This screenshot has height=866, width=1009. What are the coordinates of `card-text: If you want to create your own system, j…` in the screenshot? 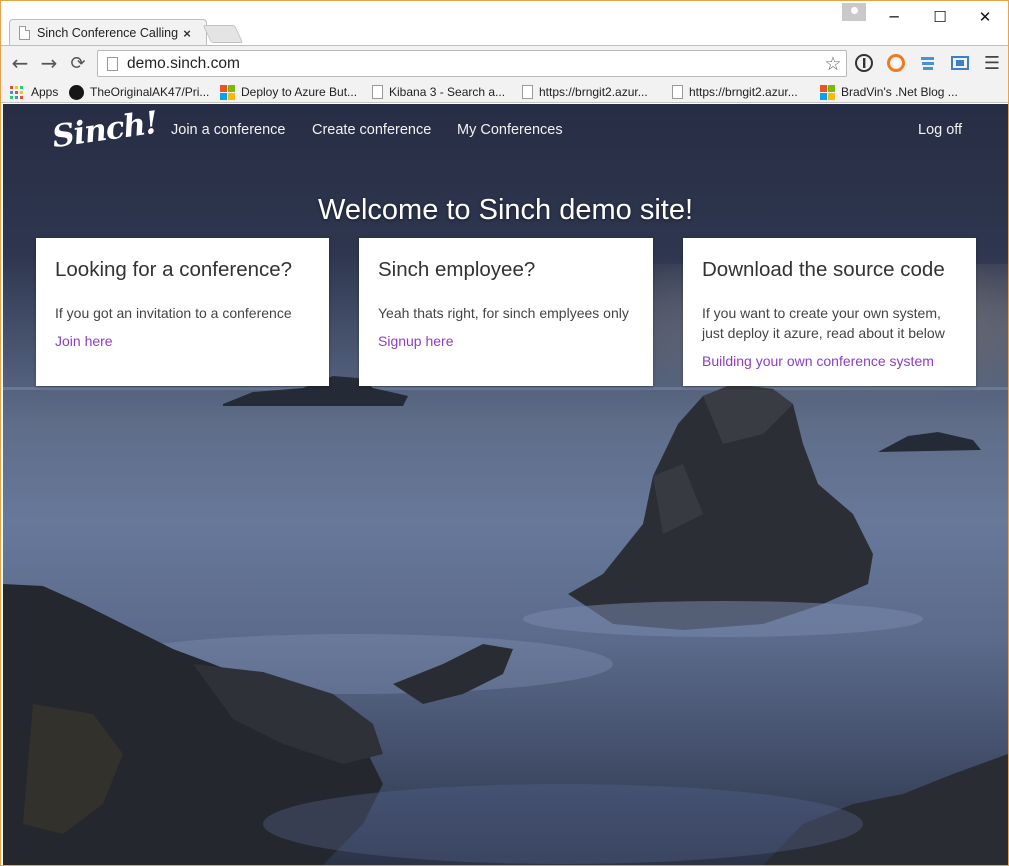 It's located at (823, 323).